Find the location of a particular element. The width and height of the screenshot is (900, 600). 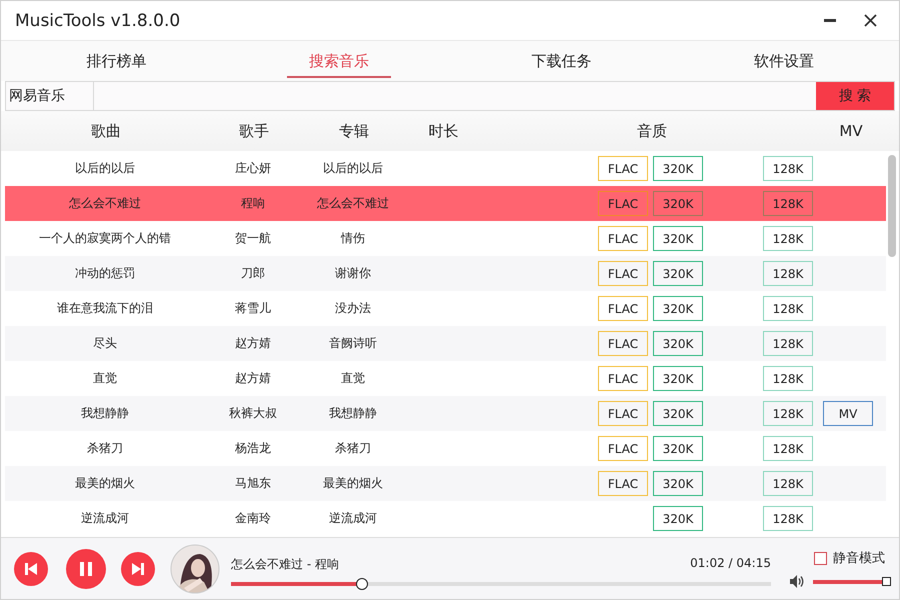

pause-button is located at coordinates (86, 568).